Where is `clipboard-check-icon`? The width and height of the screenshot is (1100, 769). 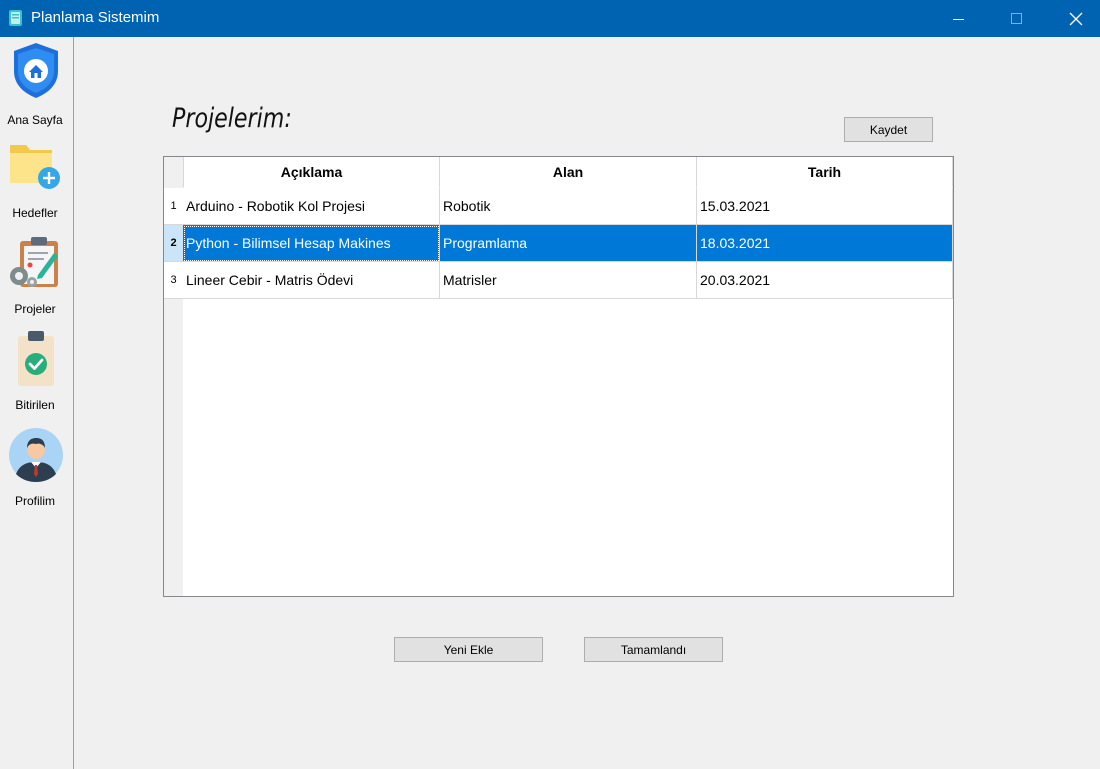 clipboard-check-icon is located at coordinates (36, 358).